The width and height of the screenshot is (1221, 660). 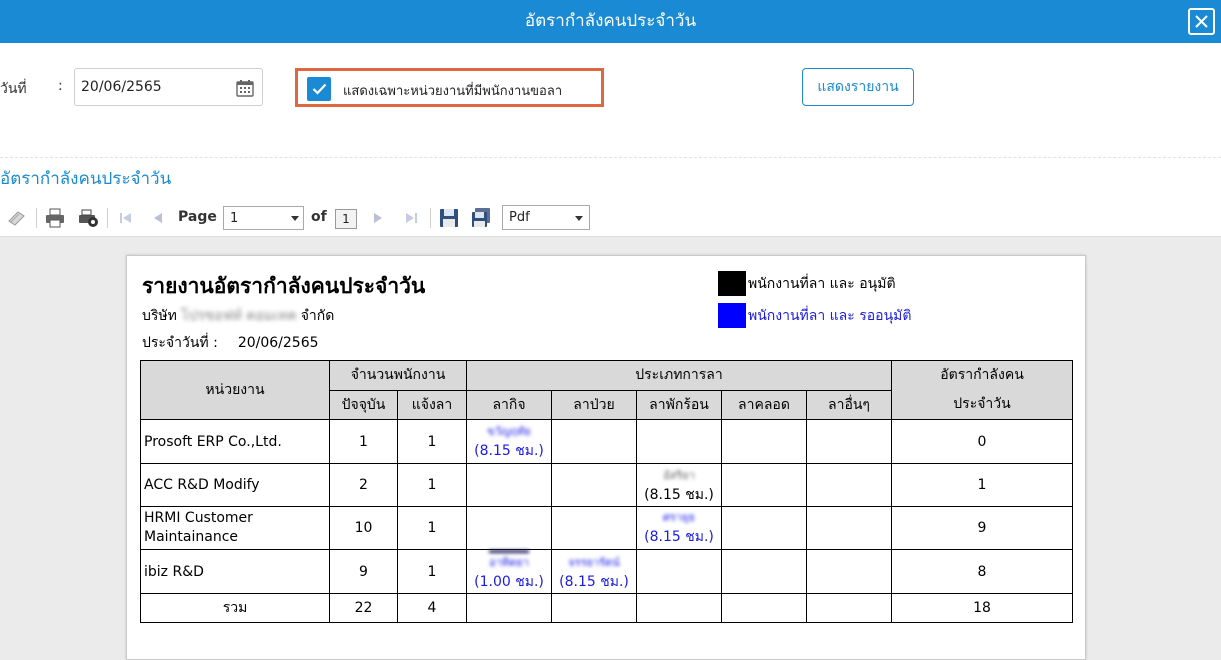 I want to click on prev-page-icon, so click(x=158, y=218).